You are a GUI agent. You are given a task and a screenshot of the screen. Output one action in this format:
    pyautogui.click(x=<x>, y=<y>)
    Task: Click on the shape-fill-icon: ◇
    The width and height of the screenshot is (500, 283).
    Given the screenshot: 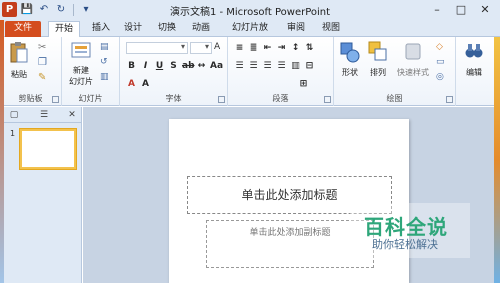 What is the action you would take?
    pyautogui.click(x=442, y=48)
    